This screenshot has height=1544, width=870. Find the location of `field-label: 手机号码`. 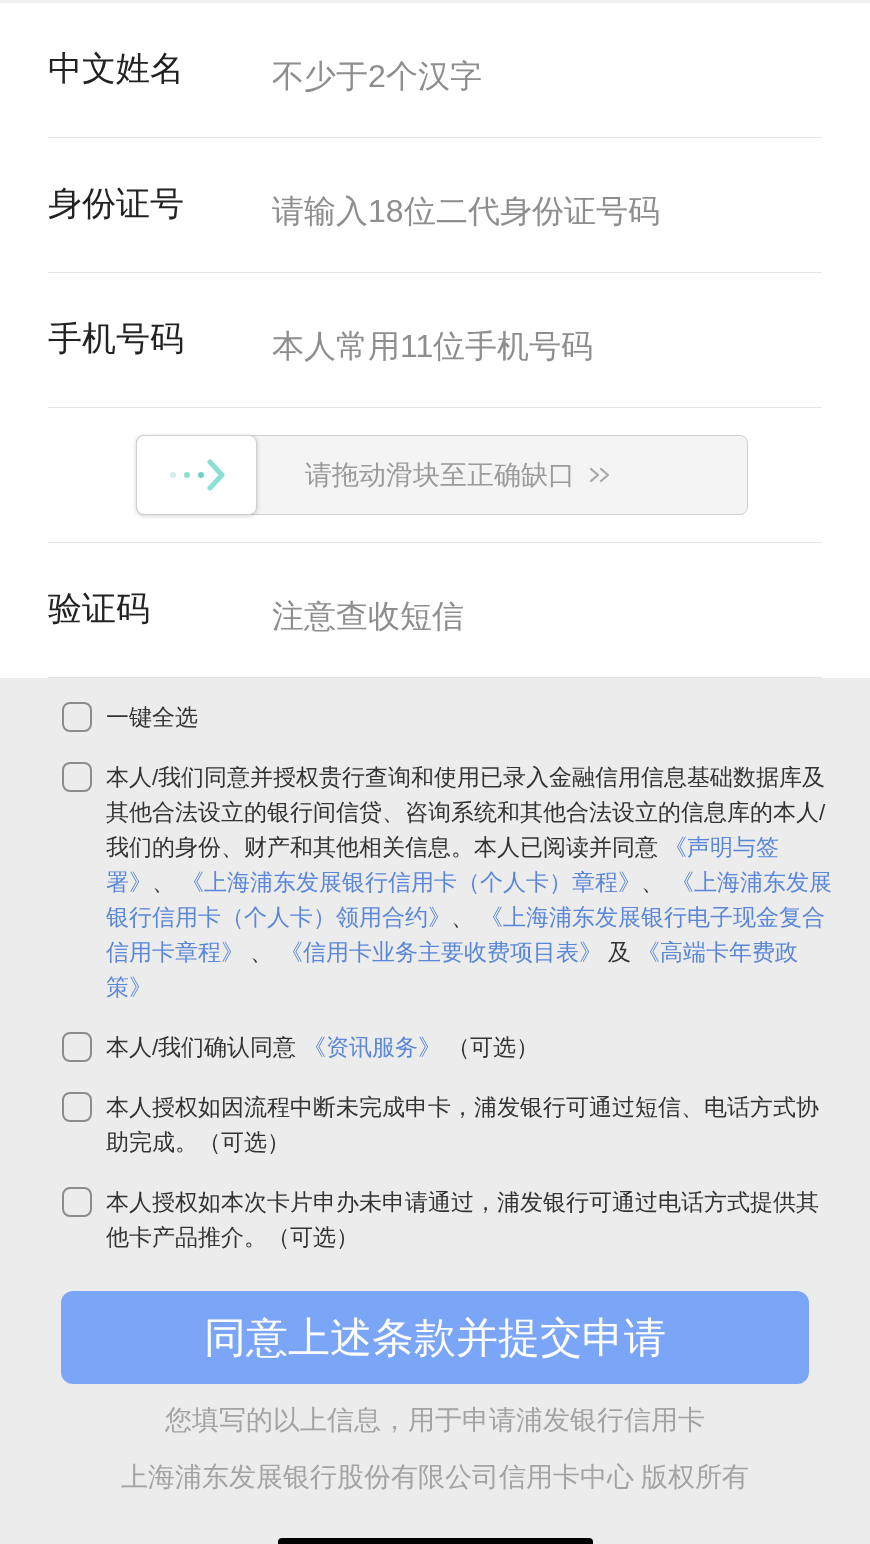

field-label: 手机号码 is located at coordinates (116, 338).